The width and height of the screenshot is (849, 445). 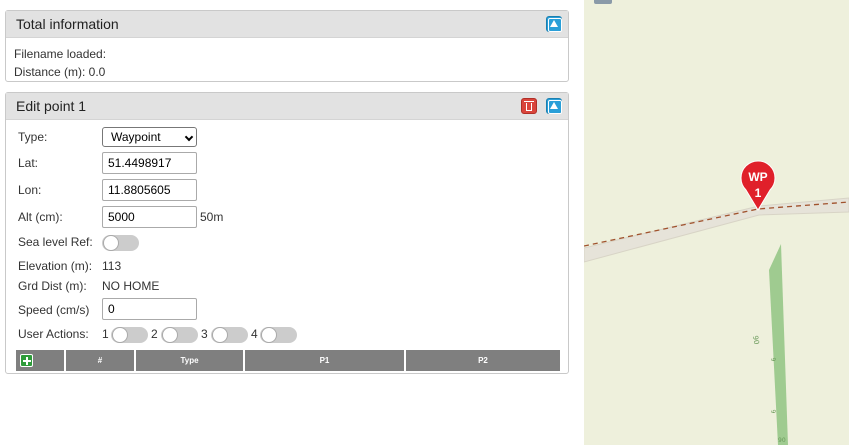 I want to click on add-icon, so click(x=26, y=360).